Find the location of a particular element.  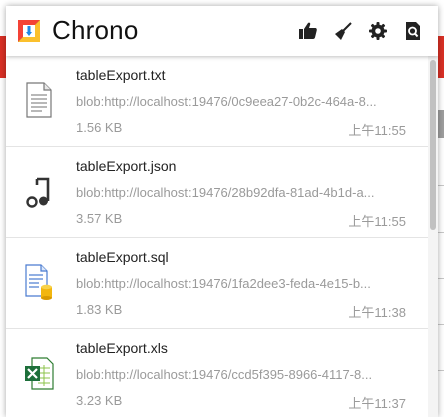

music-note-icon is located at coordinates (38, 192).